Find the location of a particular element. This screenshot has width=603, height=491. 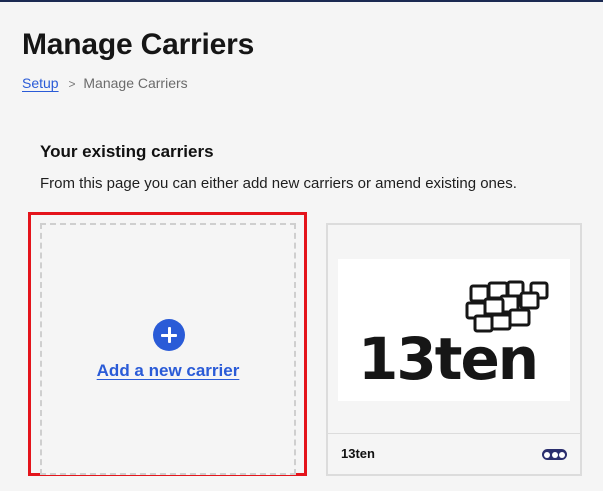

more-options-icon is located at coordinates (554, 454).